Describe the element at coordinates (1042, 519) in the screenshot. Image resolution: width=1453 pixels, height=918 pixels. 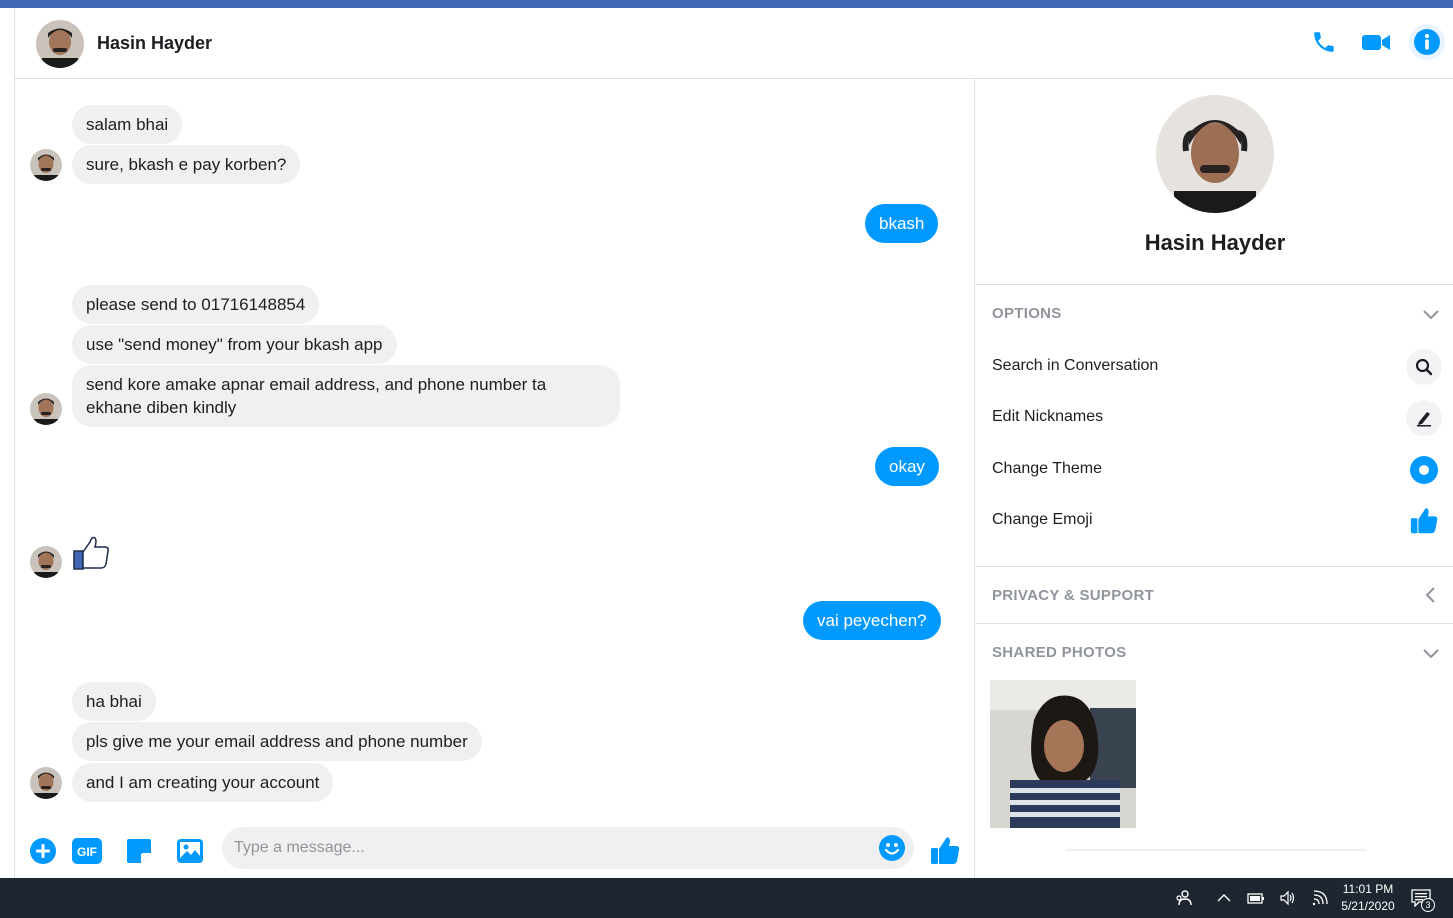
I see `option-label: Change Emoji` at that location.